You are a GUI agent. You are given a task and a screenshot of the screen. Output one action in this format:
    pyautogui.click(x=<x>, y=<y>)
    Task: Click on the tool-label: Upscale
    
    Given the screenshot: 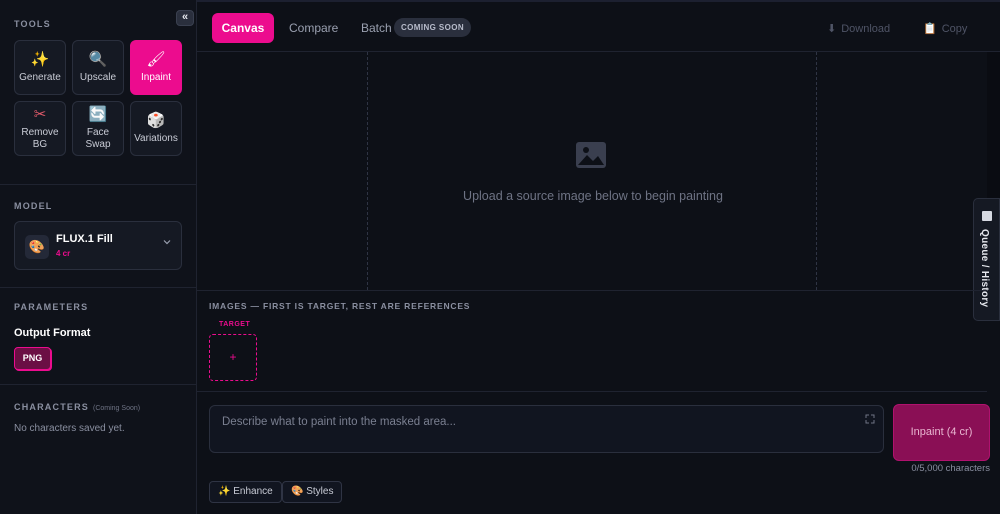 What is the action you would take?
    pyautogui.click(x=98, y=77)
    